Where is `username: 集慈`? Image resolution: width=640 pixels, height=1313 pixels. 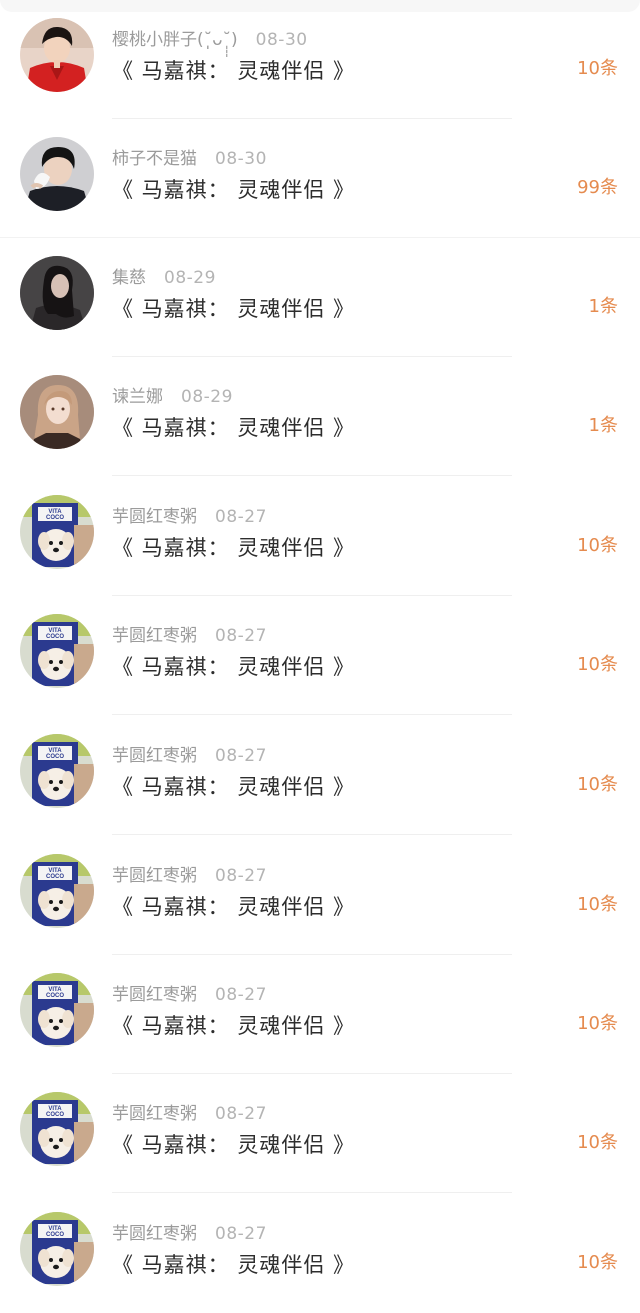 username: 集慈 is located at coordinates (129, 278).